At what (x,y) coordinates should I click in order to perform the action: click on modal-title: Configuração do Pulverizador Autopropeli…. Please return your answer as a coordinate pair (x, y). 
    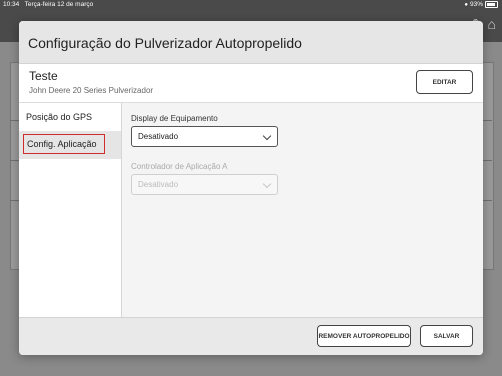
    Looking at the image, I should click on (165, 43).